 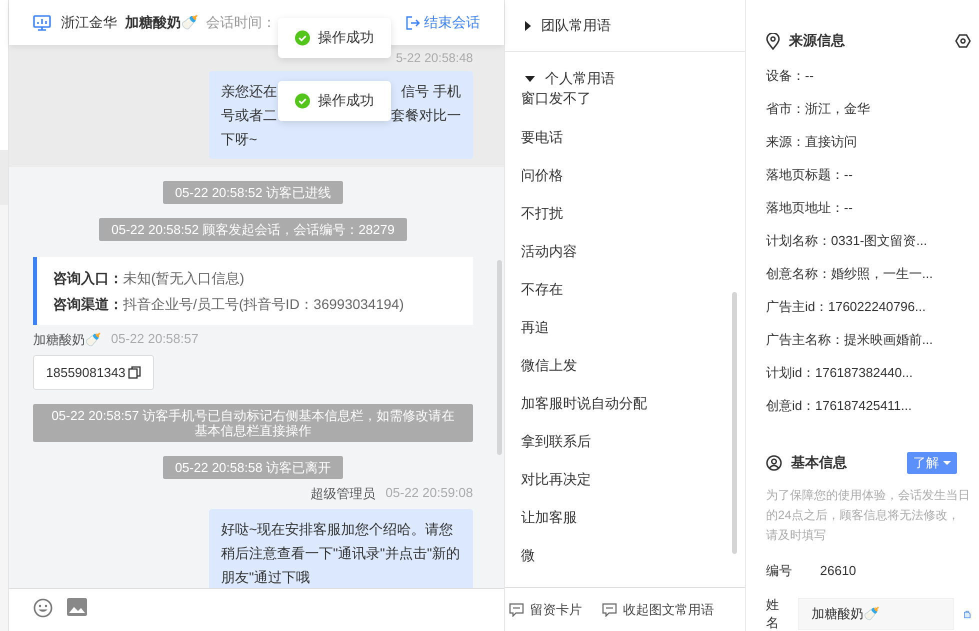 I want to click on source-info-row-text: 来源：直接访问, so click(x=812, y=141).